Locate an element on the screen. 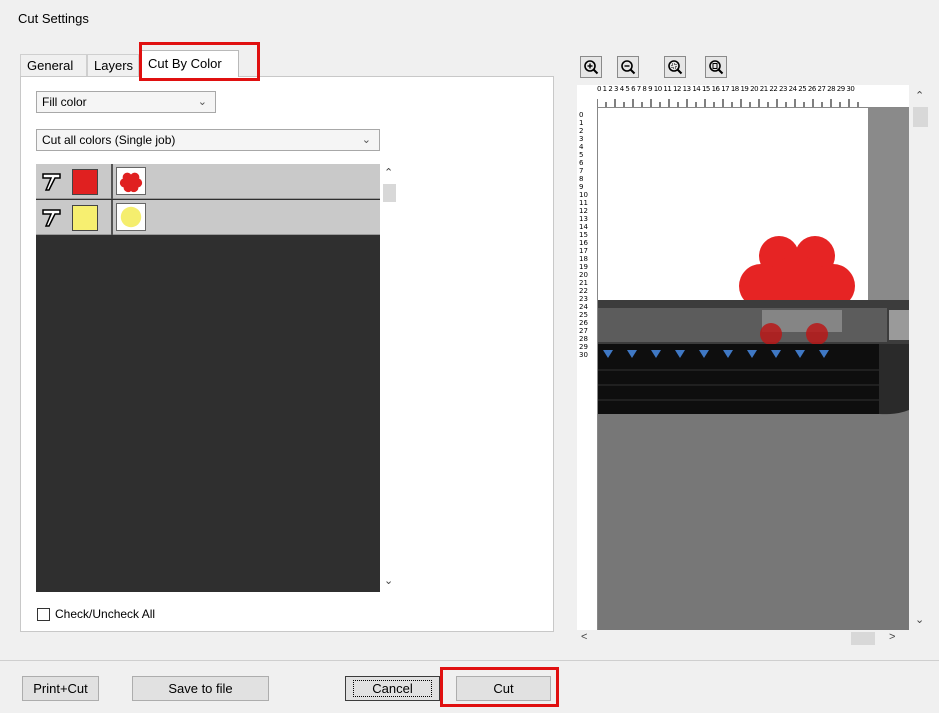 The height and width of the screenshot is (713, 939). ruler-vertical-label: 29 is located at coordinates (583, 347).